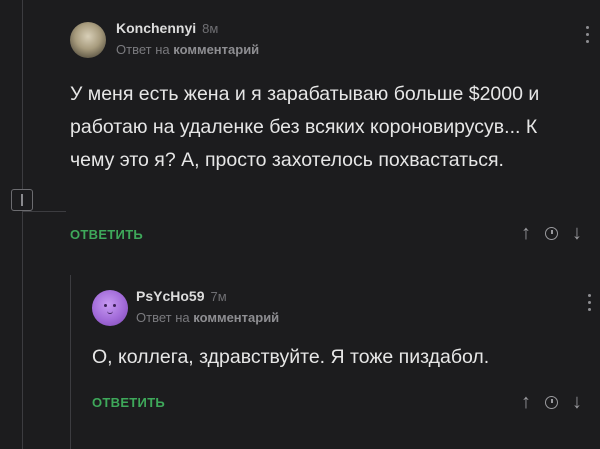 The height and width of the screenshot is (449, 600). I want to click on author-name: Konchennyi, so click(156, 28).